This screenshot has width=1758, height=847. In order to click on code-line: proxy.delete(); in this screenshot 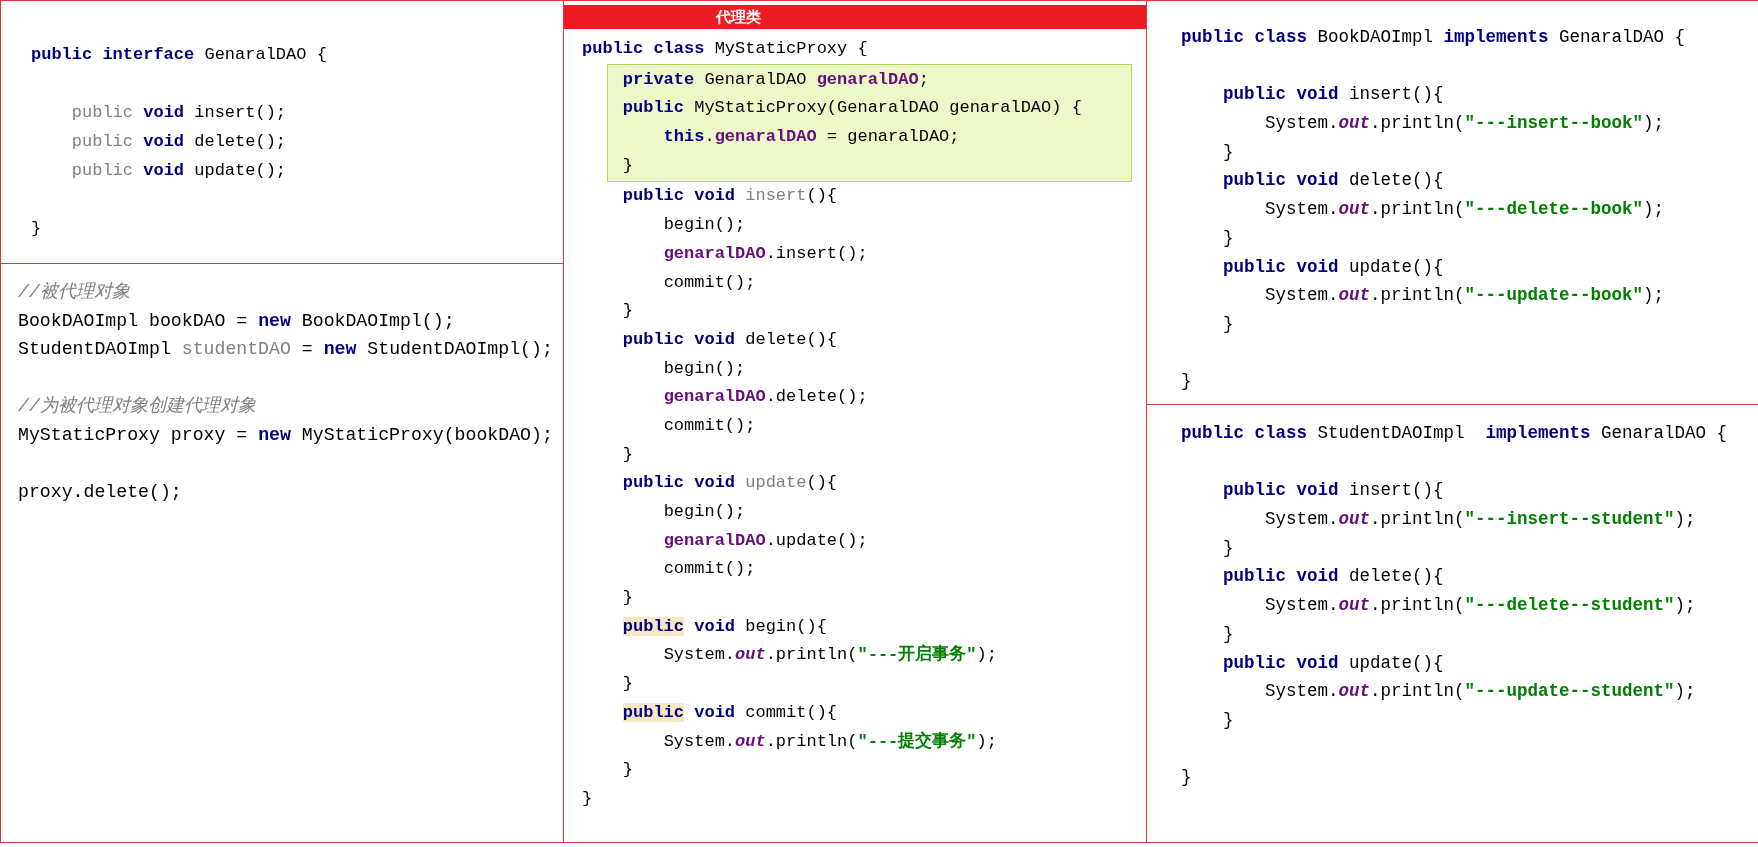, I will do `click(100, 493)`.